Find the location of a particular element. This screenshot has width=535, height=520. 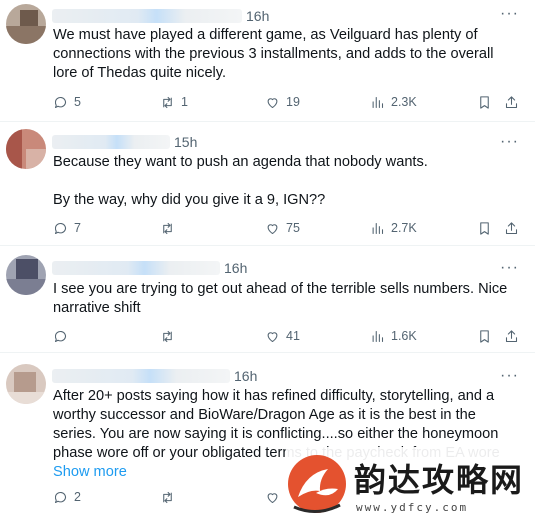

tweet-header: 15h is located at coordinates (124, 142).